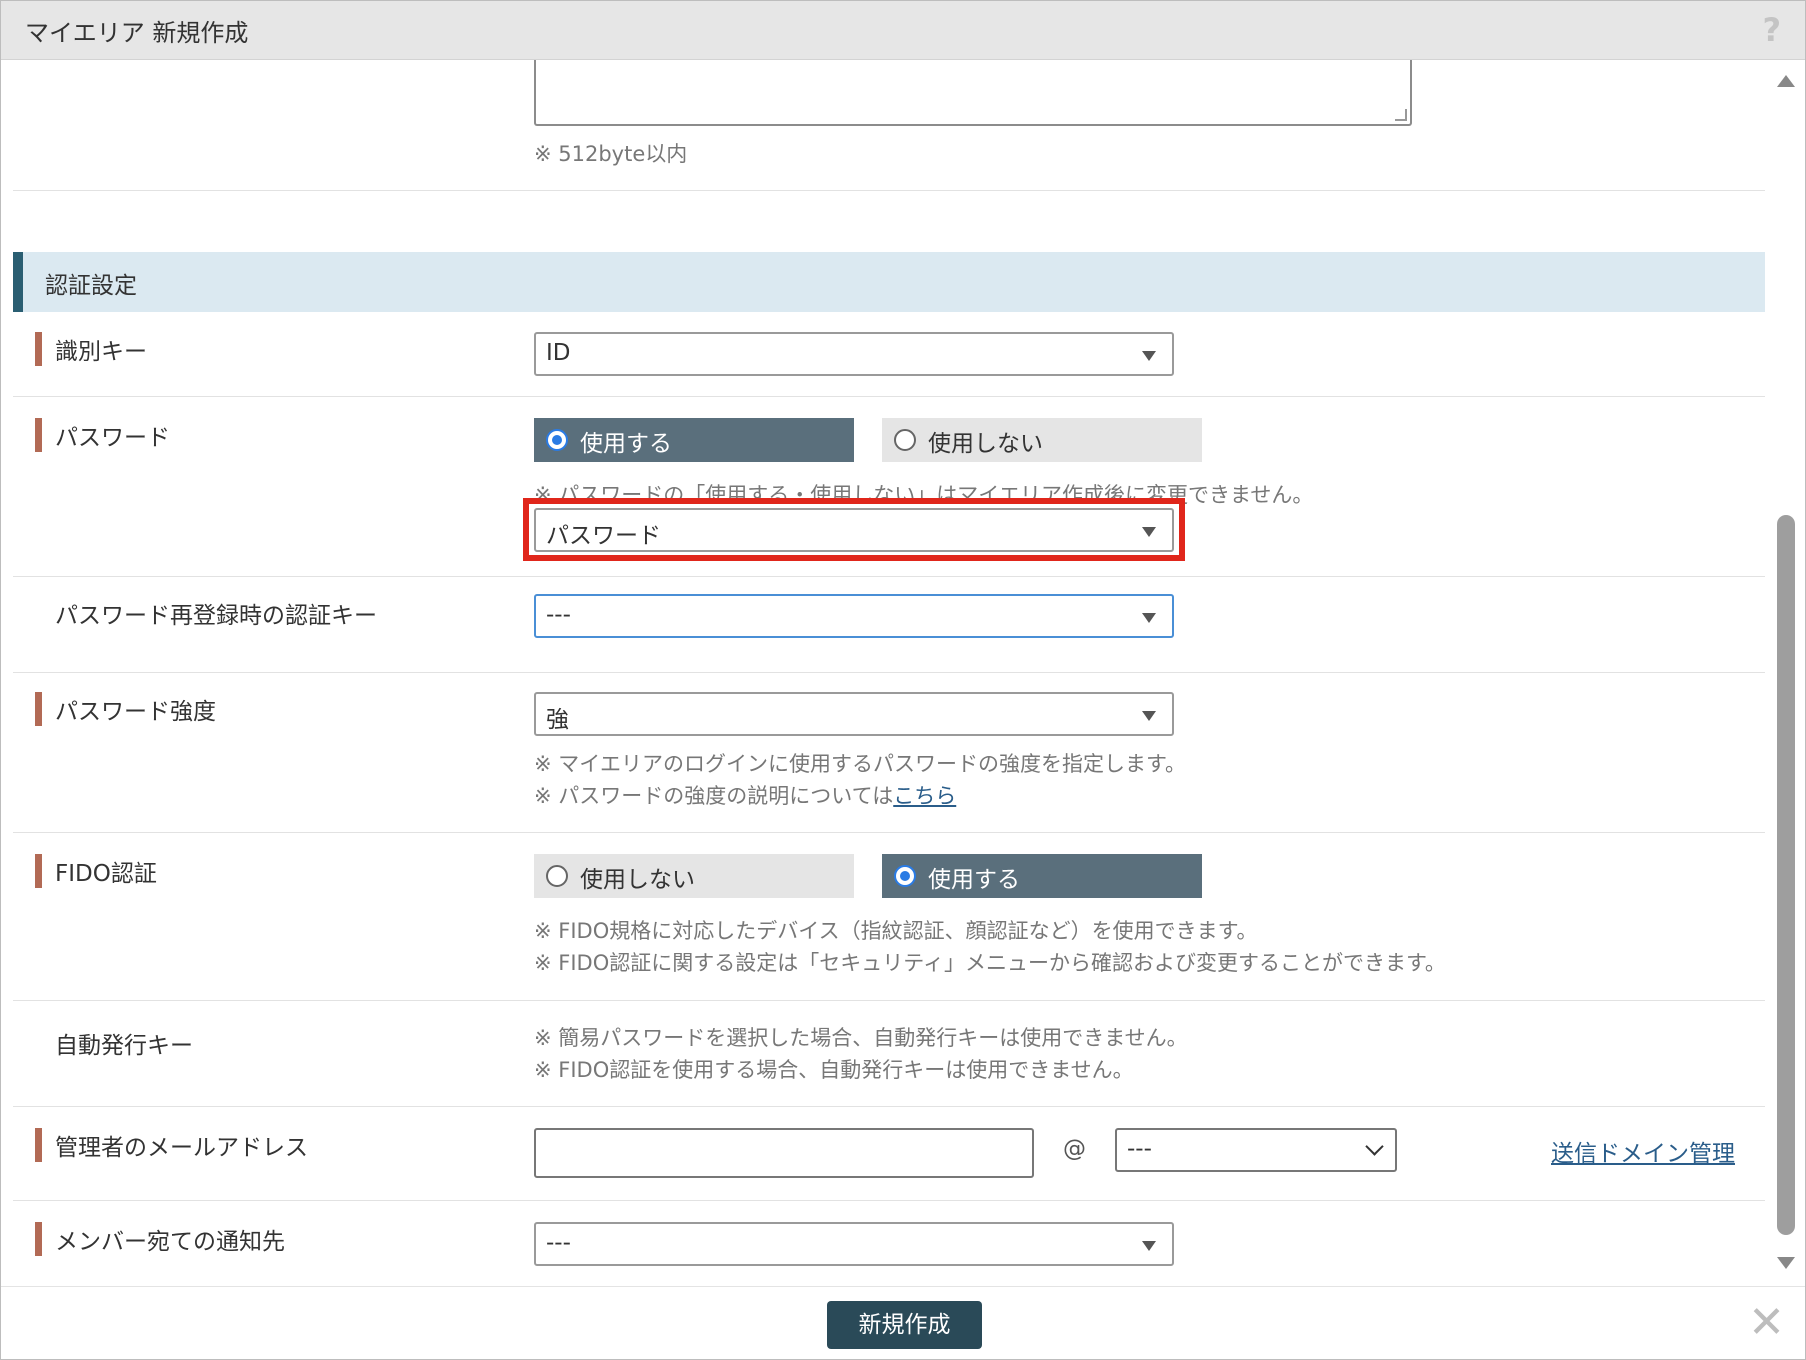 This screenshot has width=1806, height=1360. What do you see at coordinates (694, 440) in the screenshot?
I see `password-use-radio: 使用する` at bounding box center [694, 440].